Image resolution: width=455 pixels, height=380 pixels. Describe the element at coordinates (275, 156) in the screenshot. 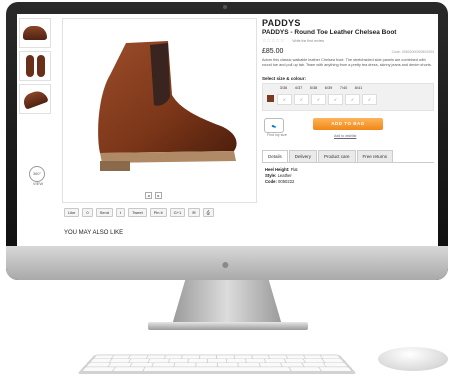

I see `tab-details: Details` at that location.